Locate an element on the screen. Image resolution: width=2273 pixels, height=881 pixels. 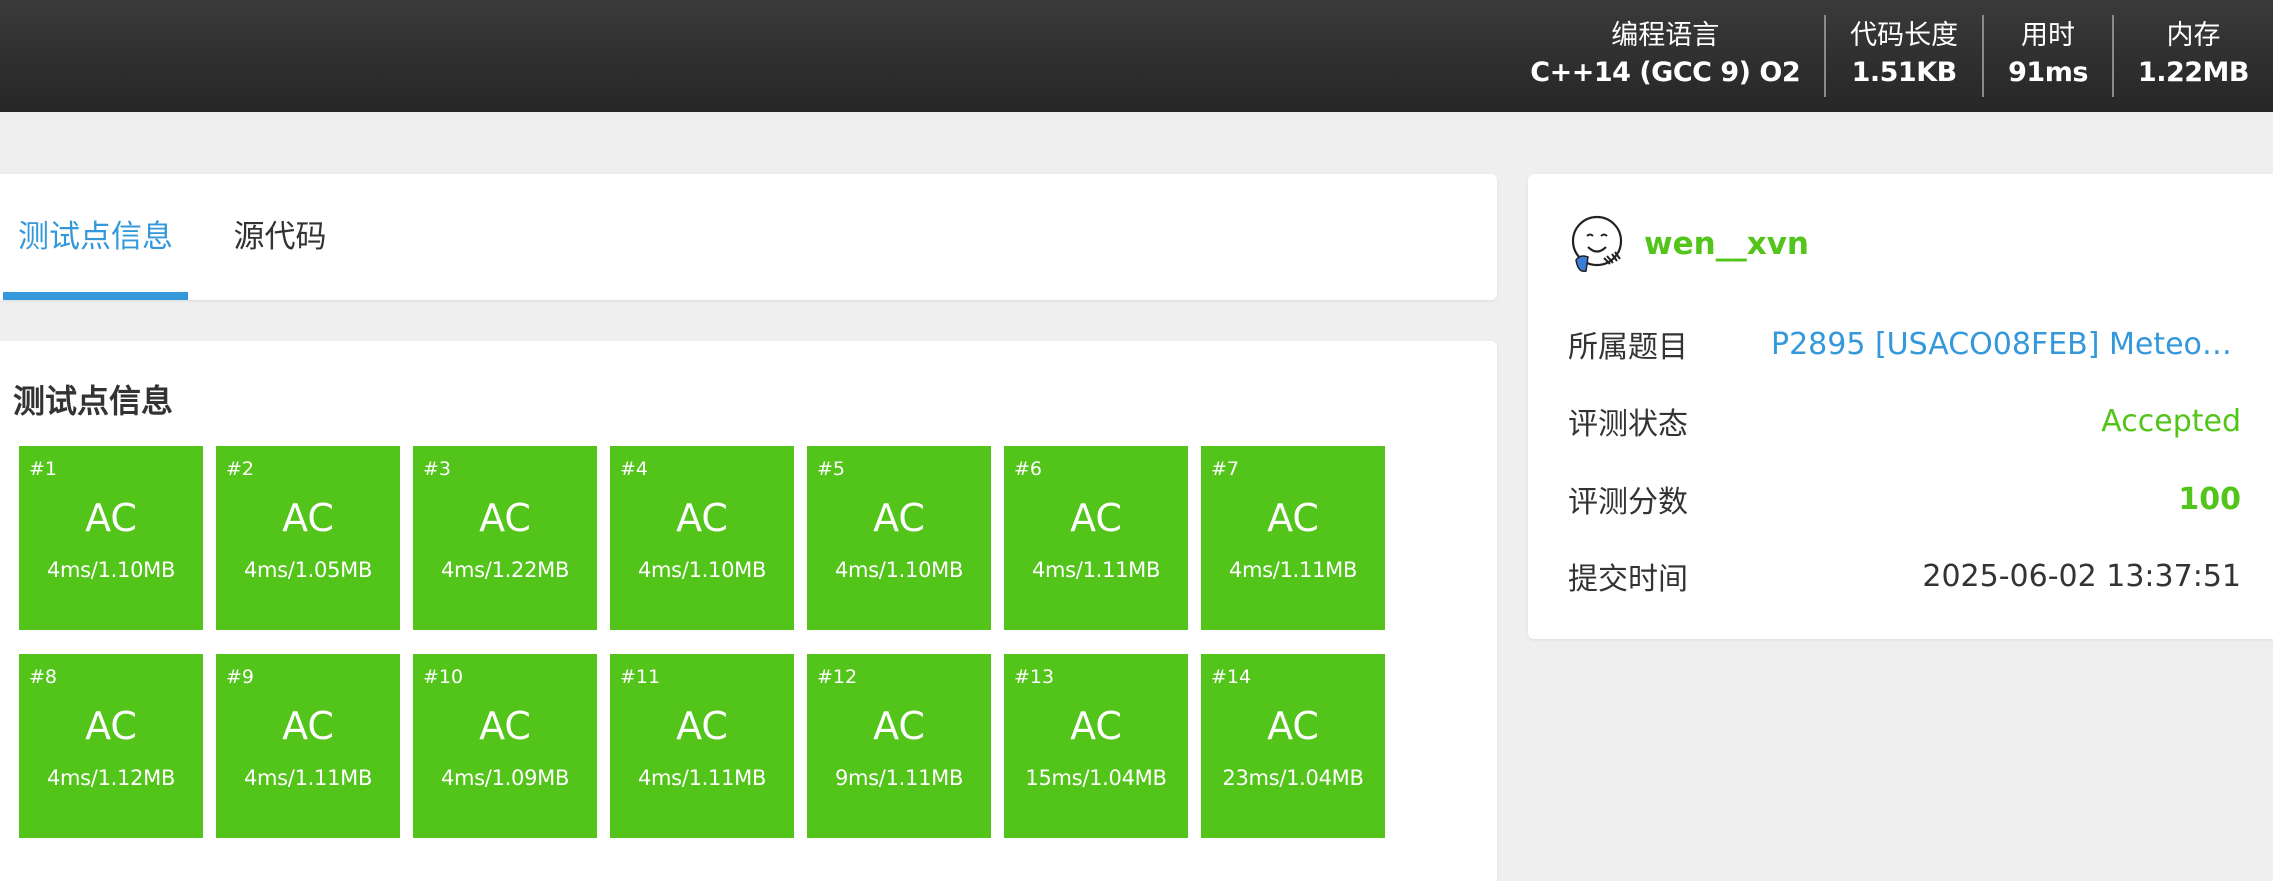
stat-language: 编程语言 C++14 (GCC 9) O2 is located at coordinates (1665, 56).